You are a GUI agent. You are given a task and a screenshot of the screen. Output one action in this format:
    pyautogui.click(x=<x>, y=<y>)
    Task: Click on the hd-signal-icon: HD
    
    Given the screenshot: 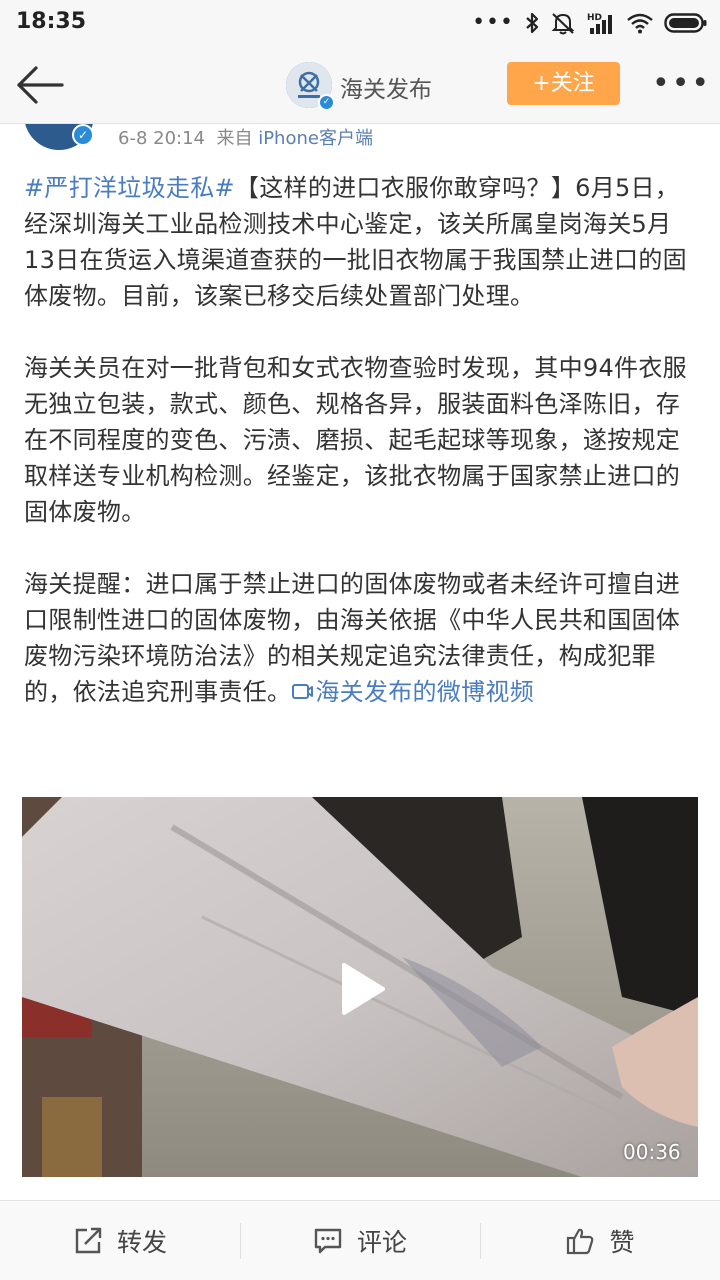 What is the action you would take?
    pyautogui.click(x=601, y=23)
    